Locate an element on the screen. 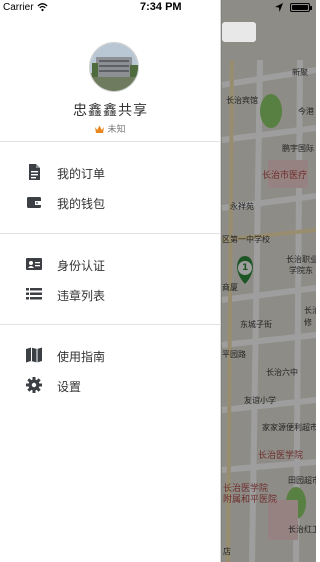 This screenshot has width=320, height=562. id-card-icon is located at coordinates (34, 264).